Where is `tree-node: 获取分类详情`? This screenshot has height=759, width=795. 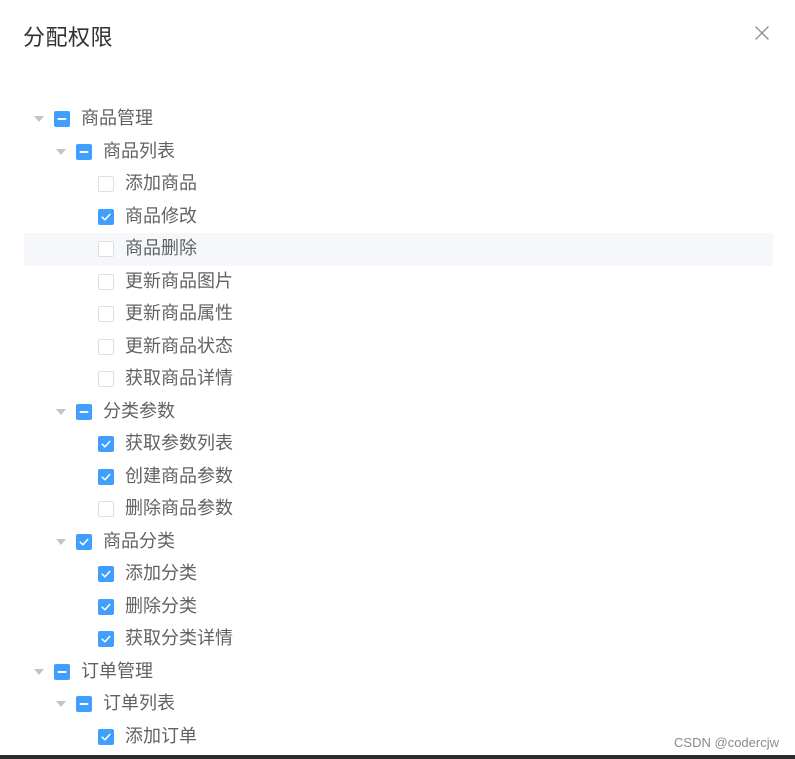
tree-node: 获取分类详情 is located at coordinates (398, 639).